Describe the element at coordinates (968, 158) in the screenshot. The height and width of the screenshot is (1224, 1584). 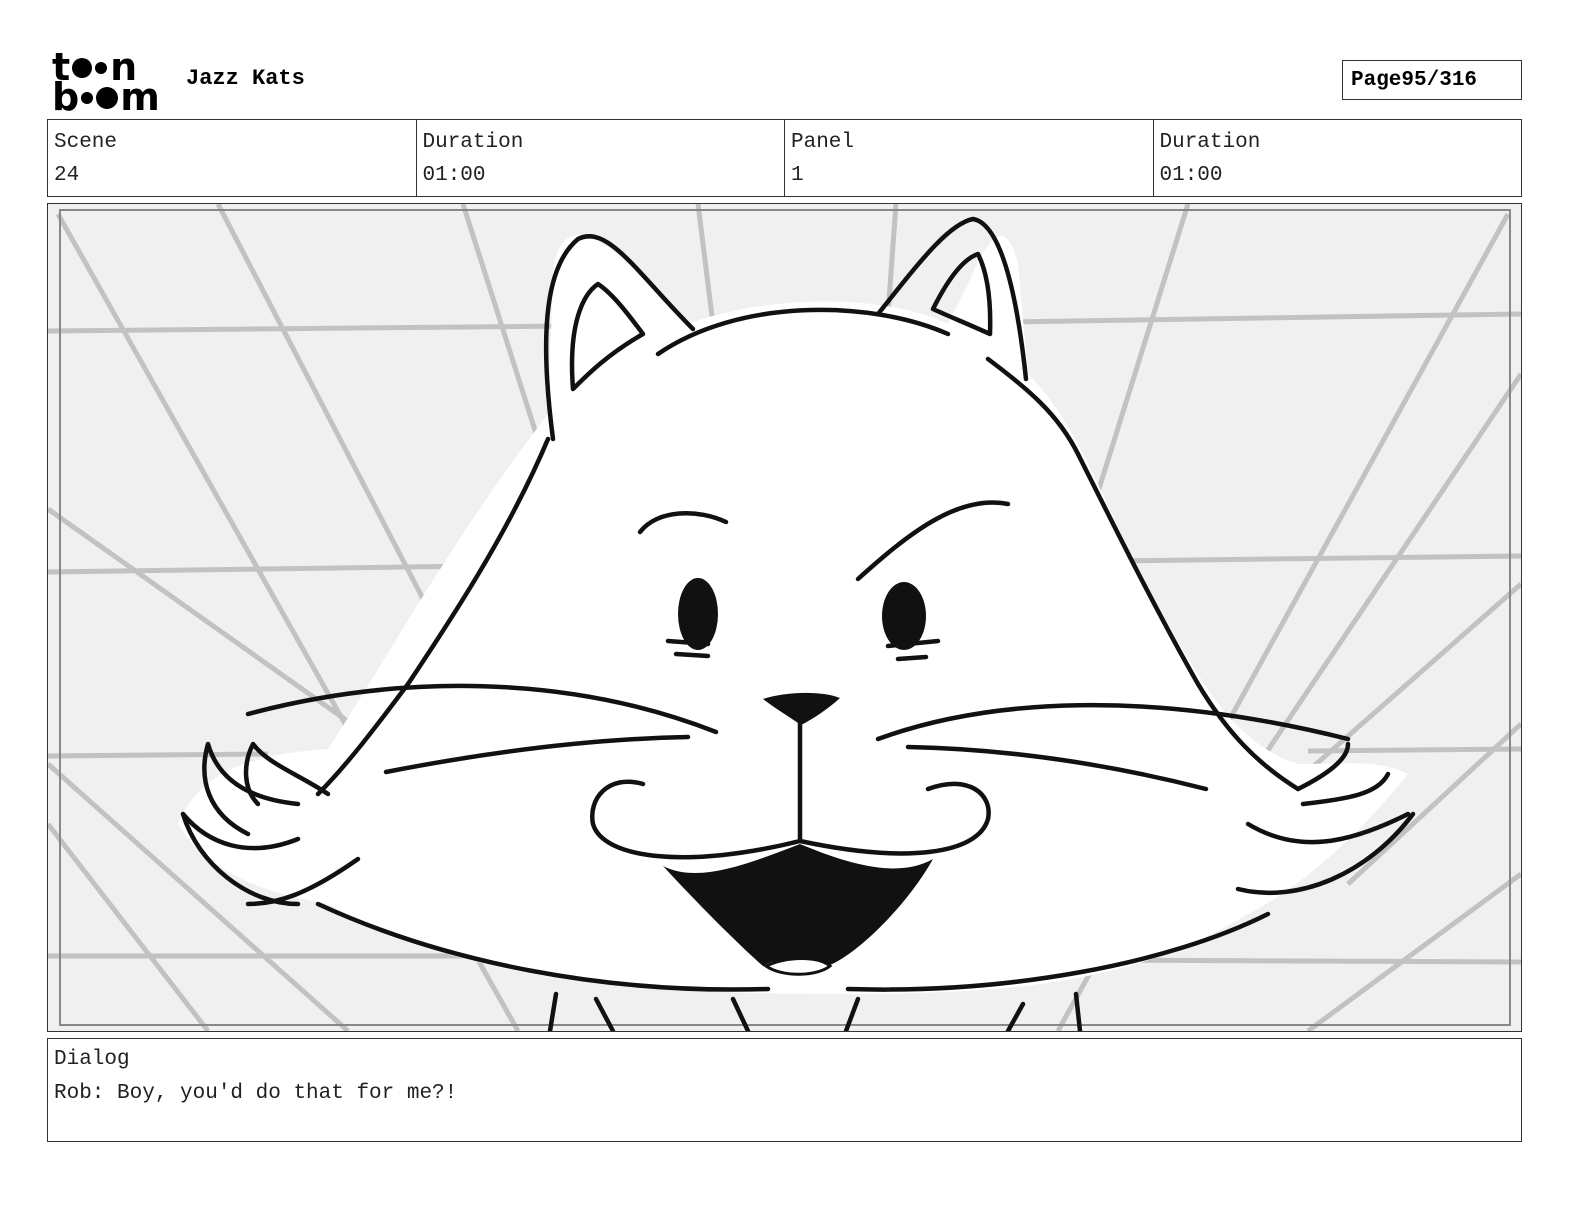
I see `panel-cell: Panel 1` at that location.